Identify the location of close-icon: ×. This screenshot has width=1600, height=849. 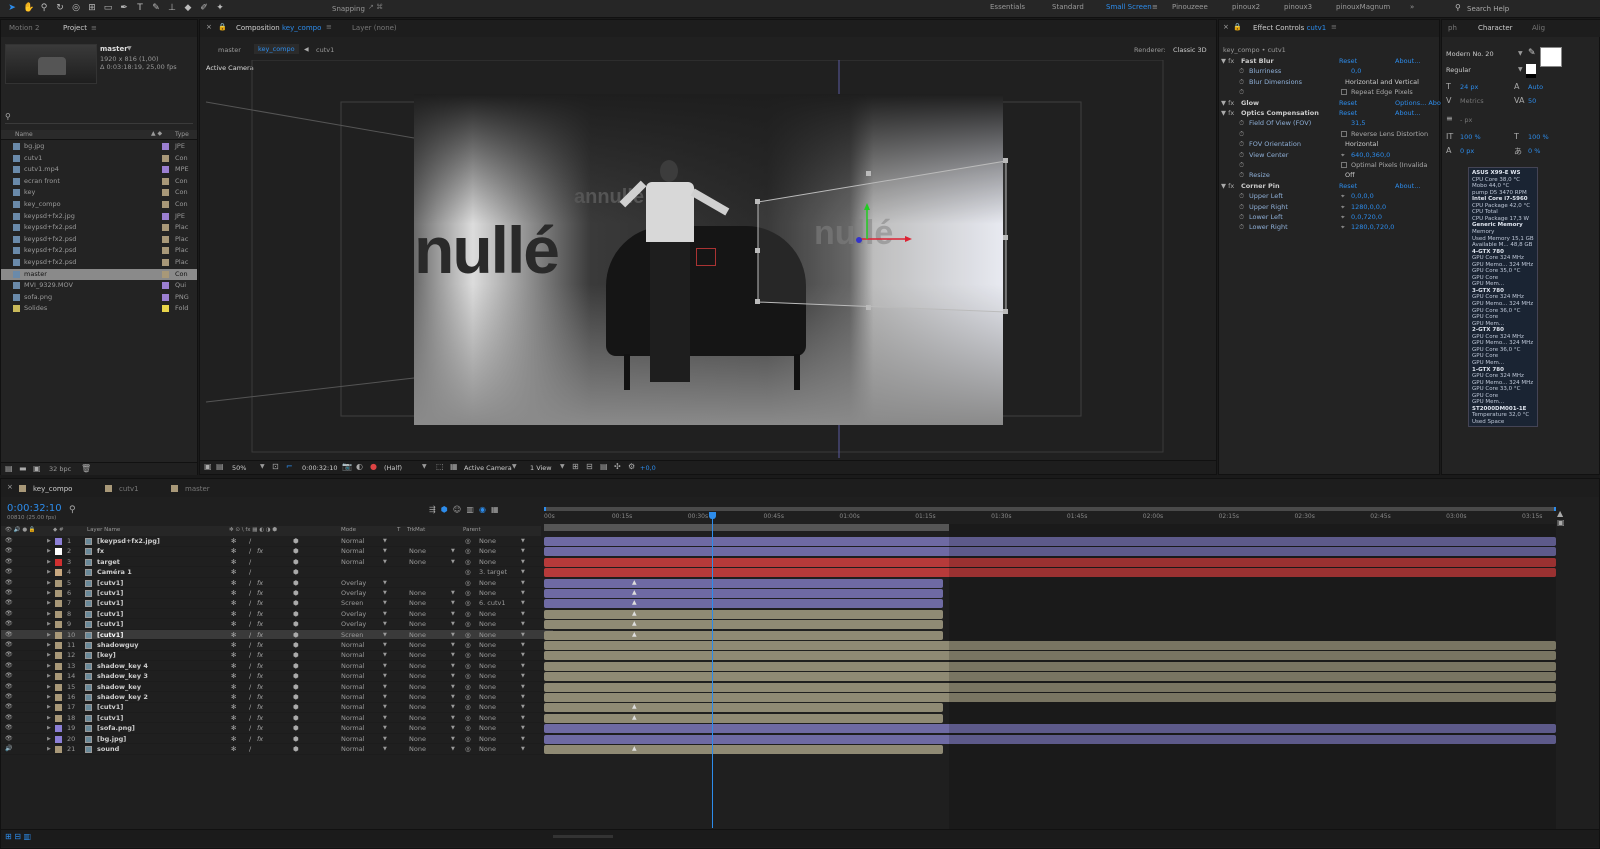
(1226, 27).